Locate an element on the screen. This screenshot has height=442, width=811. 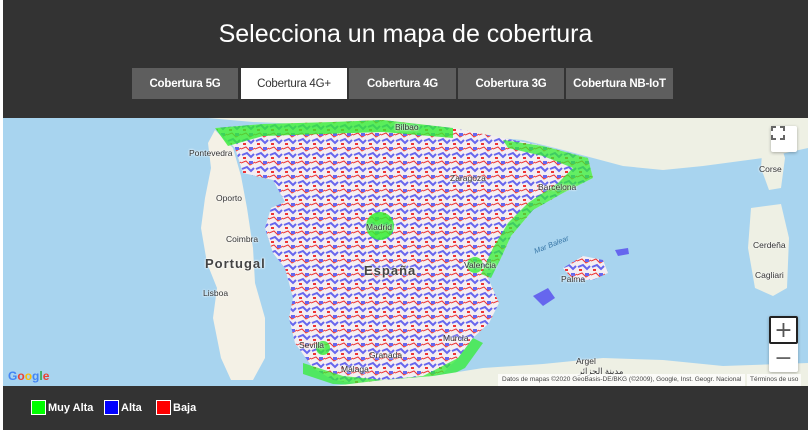
map-label-cagliari: Cagliari is located at coordinates (769, 275).